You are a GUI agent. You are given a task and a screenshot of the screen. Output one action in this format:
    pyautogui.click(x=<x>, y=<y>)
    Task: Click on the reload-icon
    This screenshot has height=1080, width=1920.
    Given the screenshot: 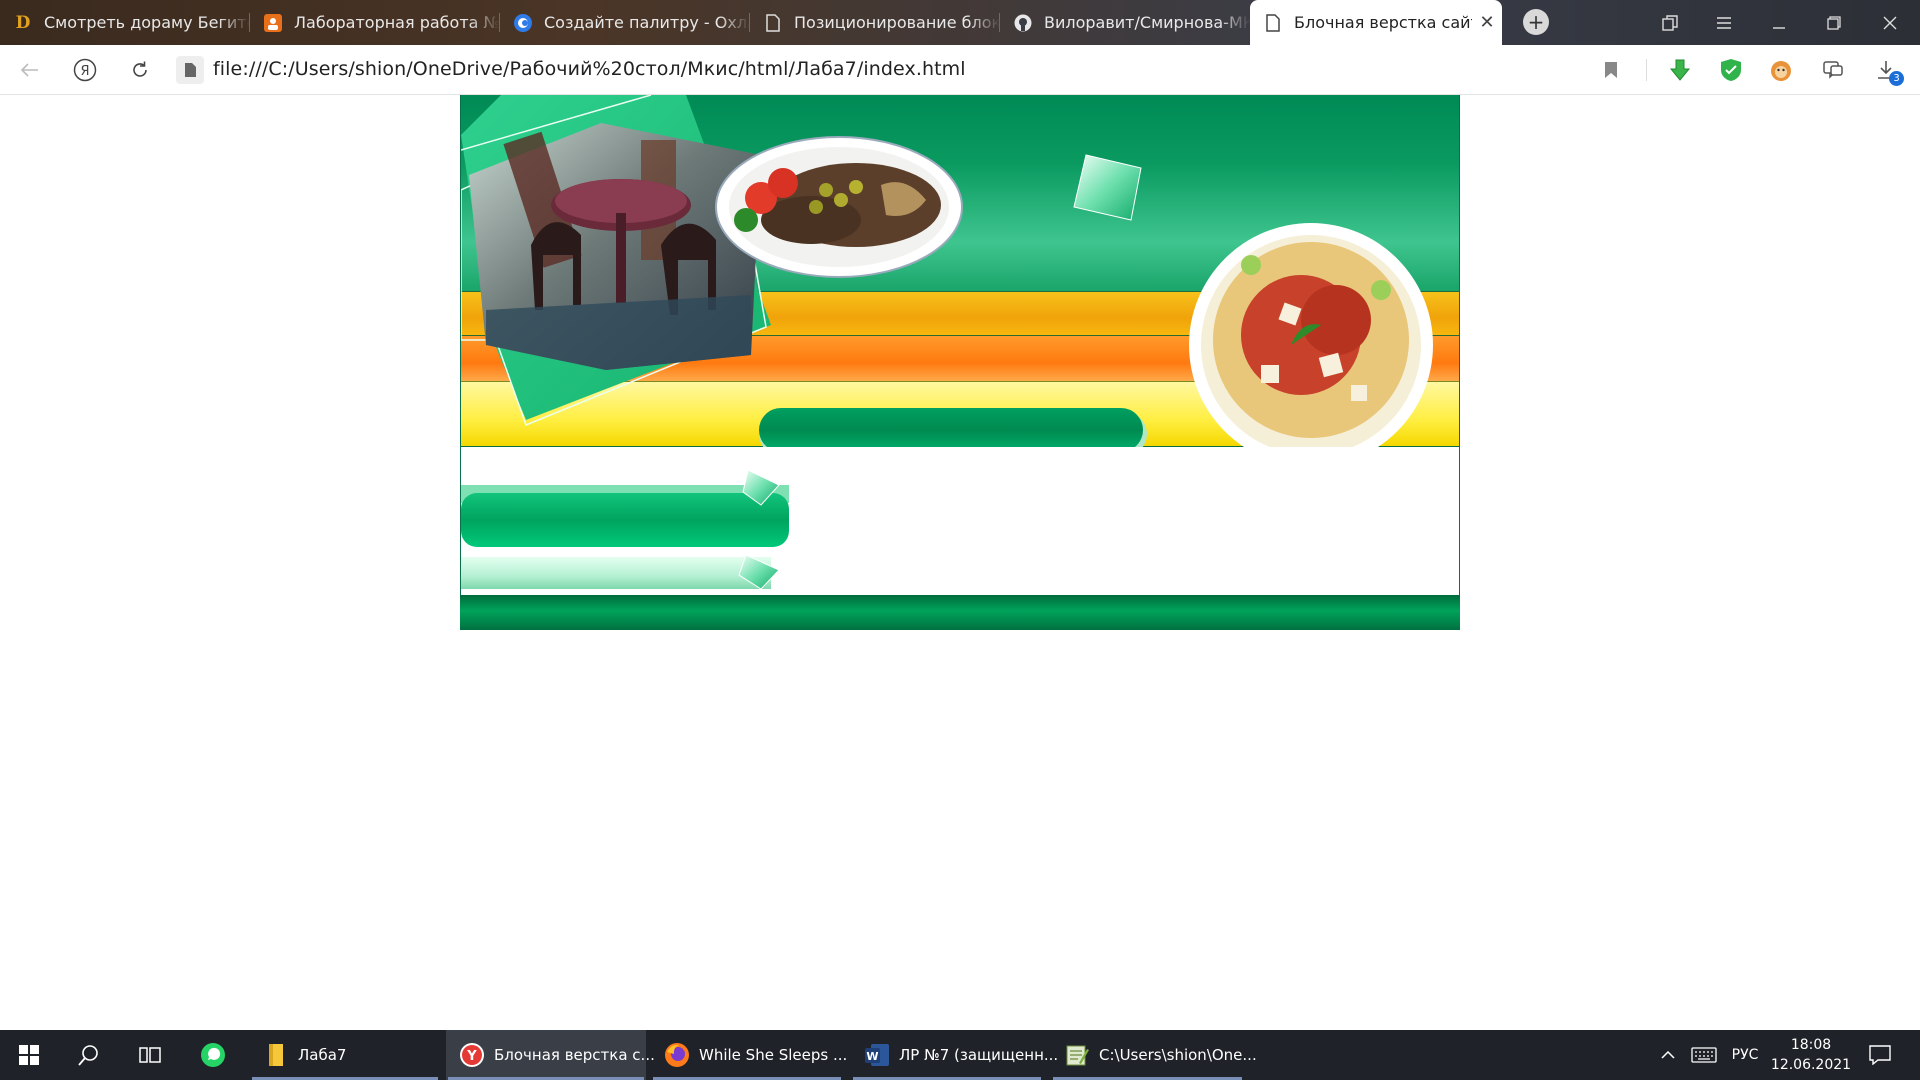 What is the action you would take?
    pyautogui.click(x=140, y=70)
    